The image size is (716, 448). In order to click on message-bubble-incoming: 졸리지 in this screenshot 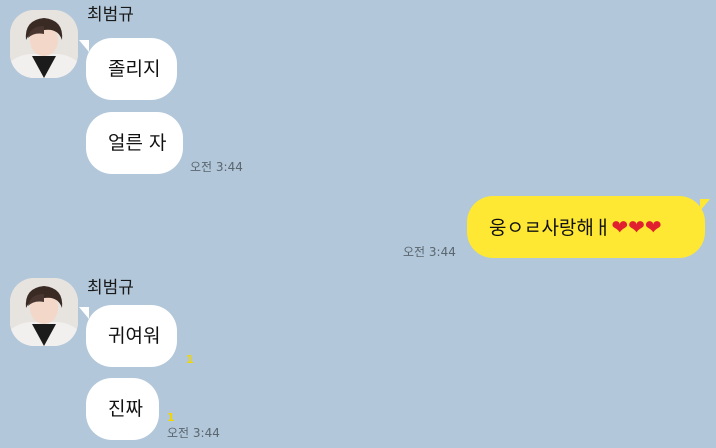, I will do `click(131, 69)`.